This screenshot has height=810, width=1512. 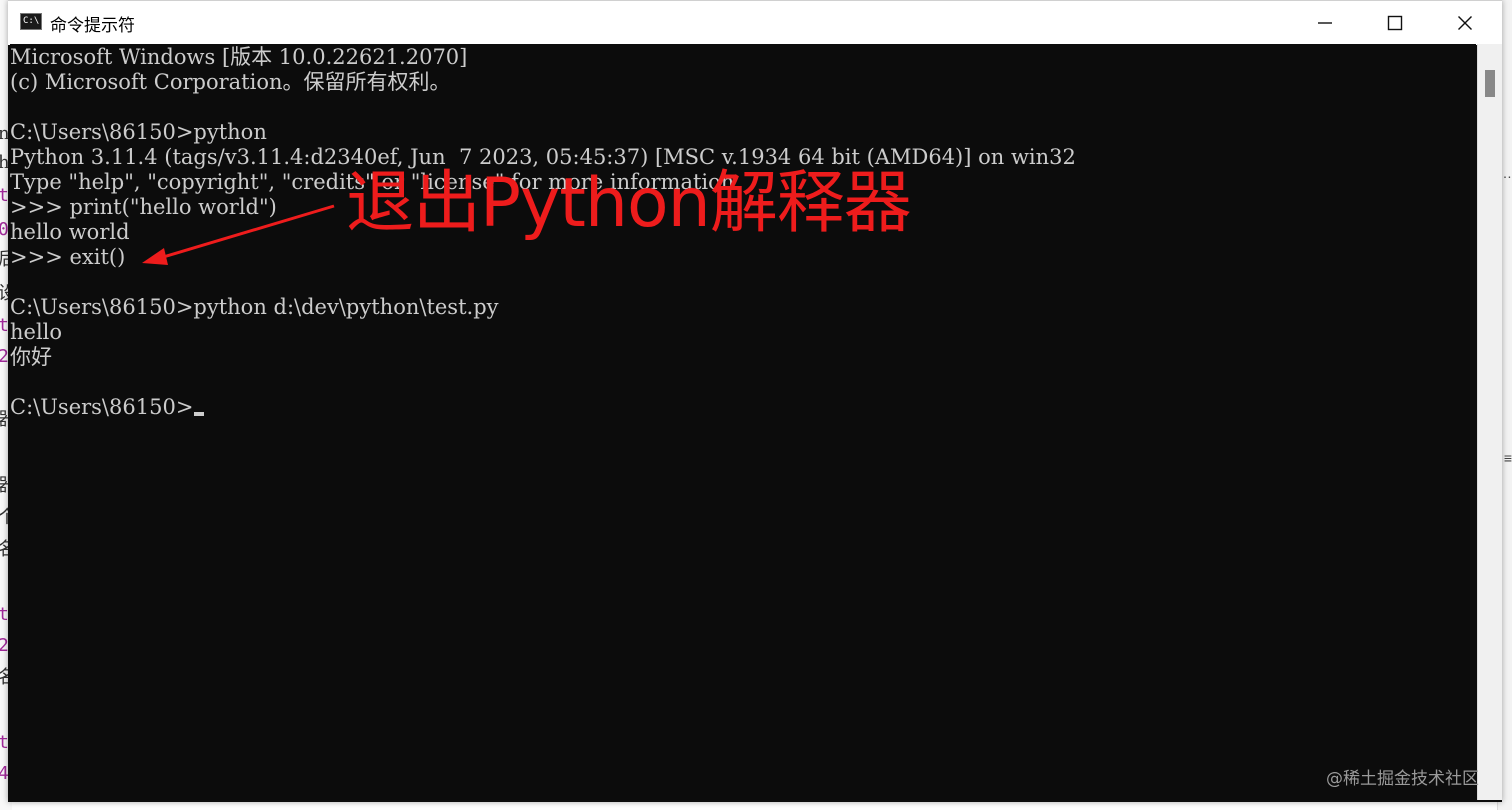 I want to click on console-line: hello world, so click(x=70, y=232).